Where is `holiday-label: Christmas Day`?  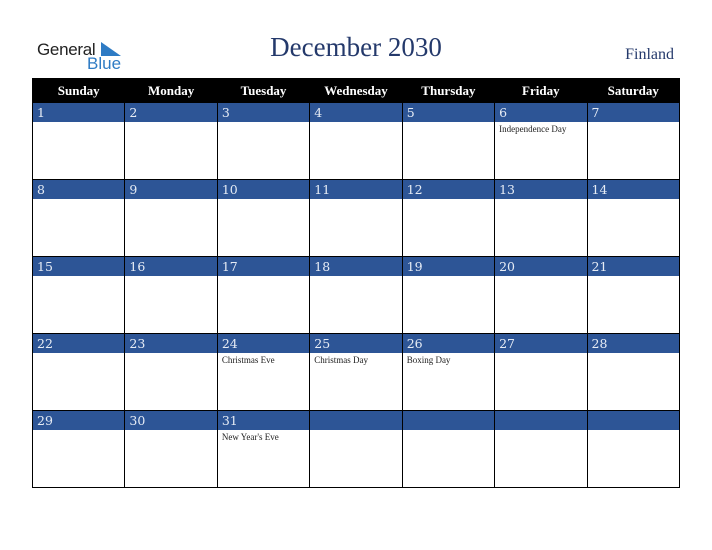
holiday-label: Christmas Day is located at coordinates (341, 360).